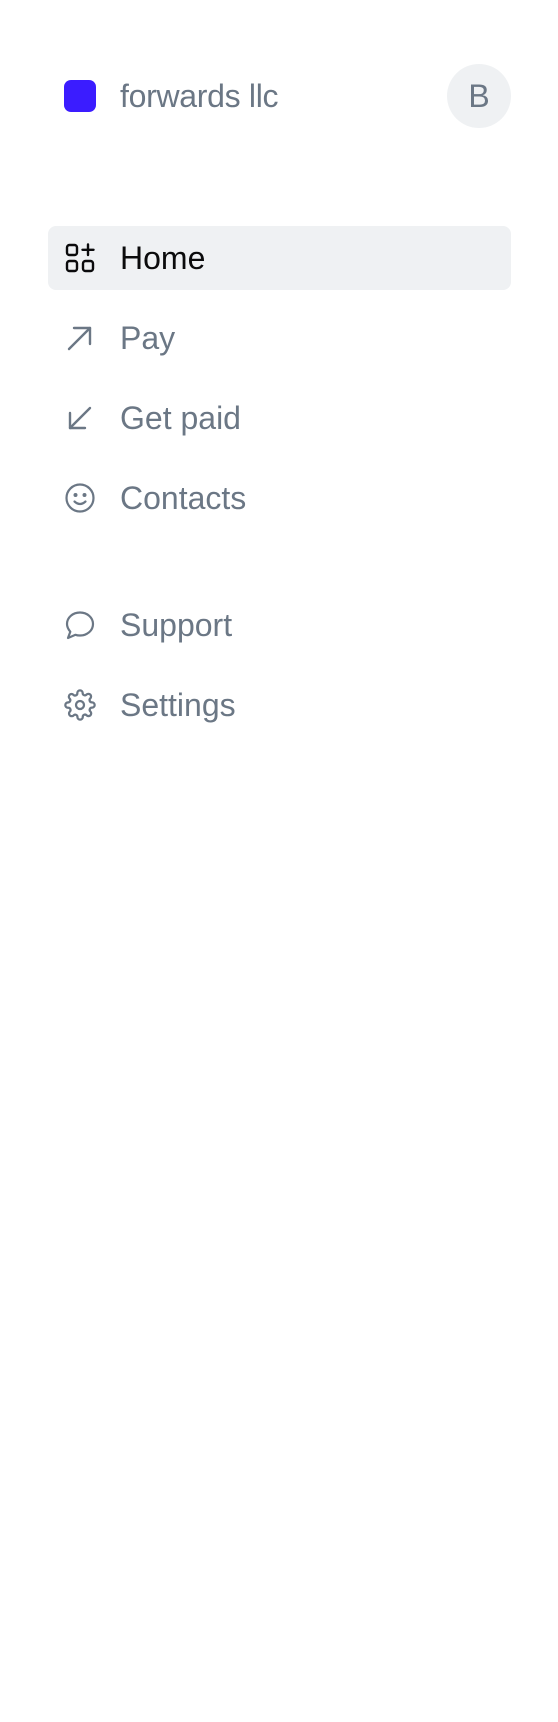 The width and height of the screenshot is (558, 1722). I want to click on org-name: forwards llc, so click(199, 96).